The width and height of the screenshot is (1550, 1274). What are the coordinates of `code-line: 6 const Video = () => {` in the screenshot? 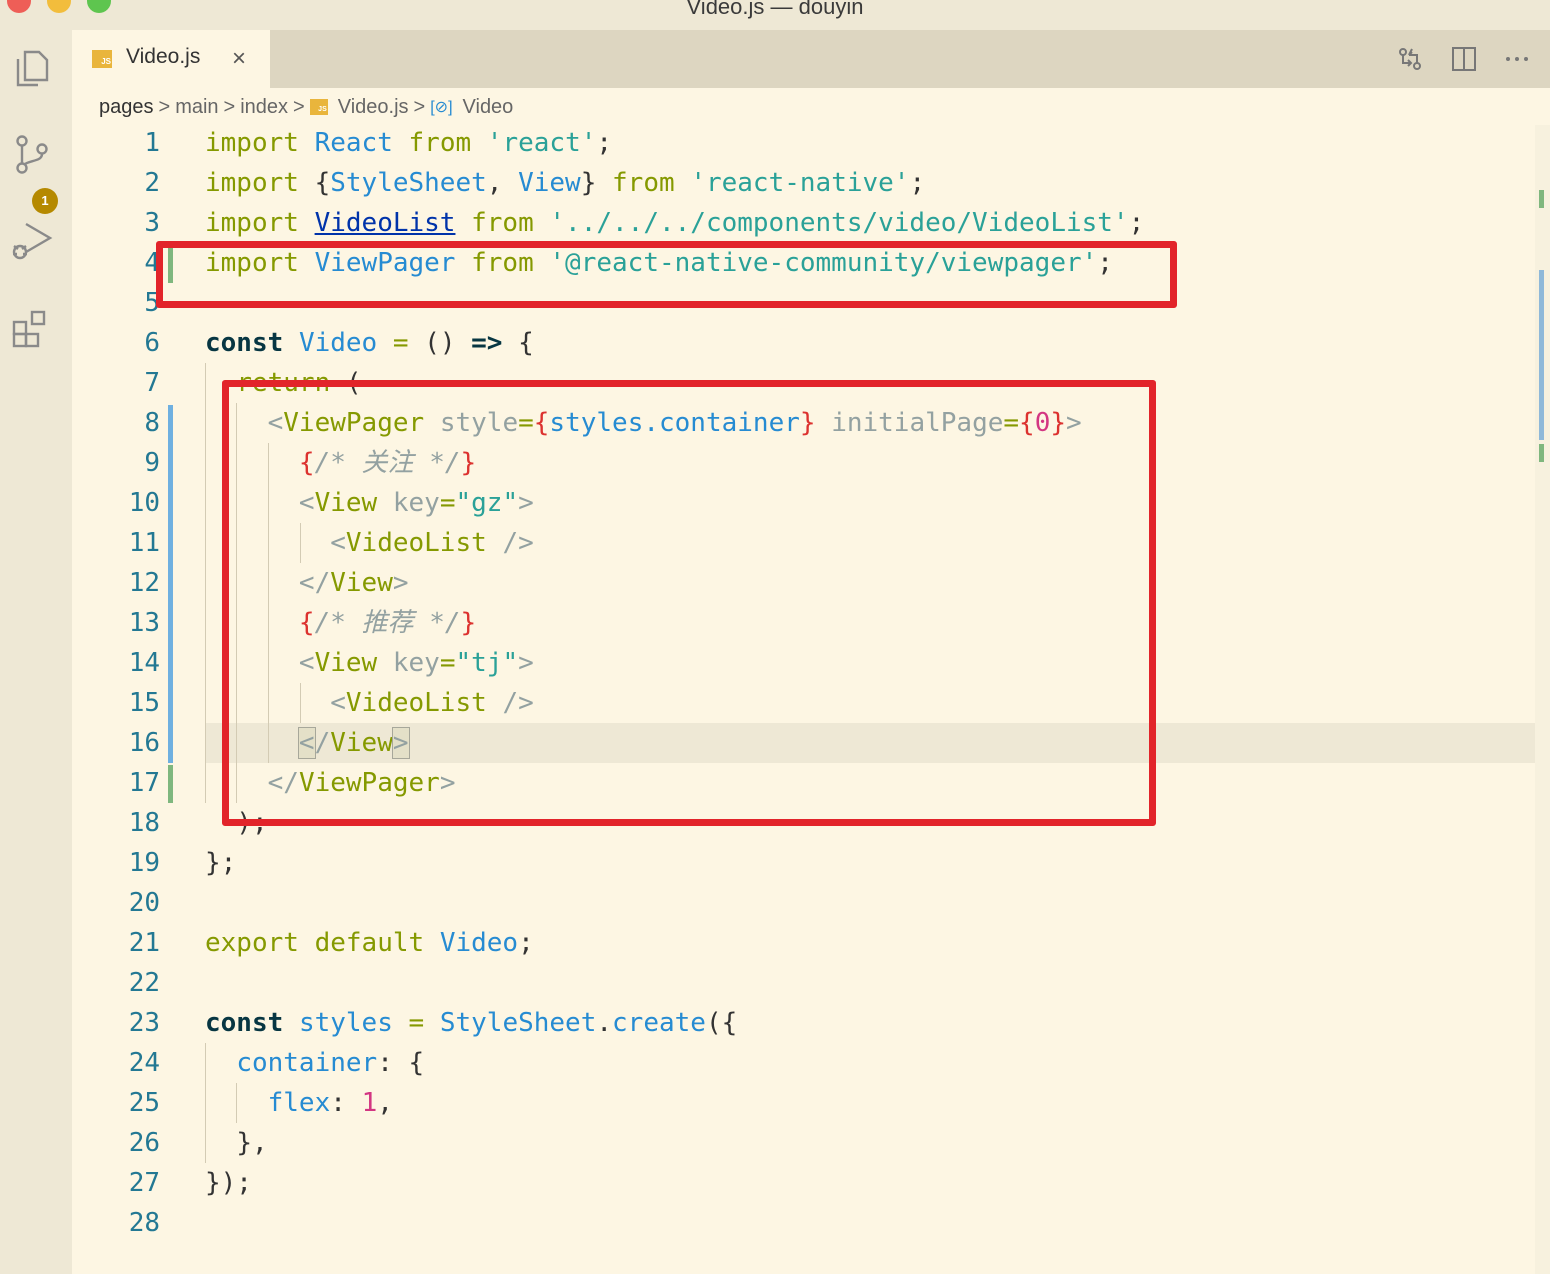 It's located at (804, 343).